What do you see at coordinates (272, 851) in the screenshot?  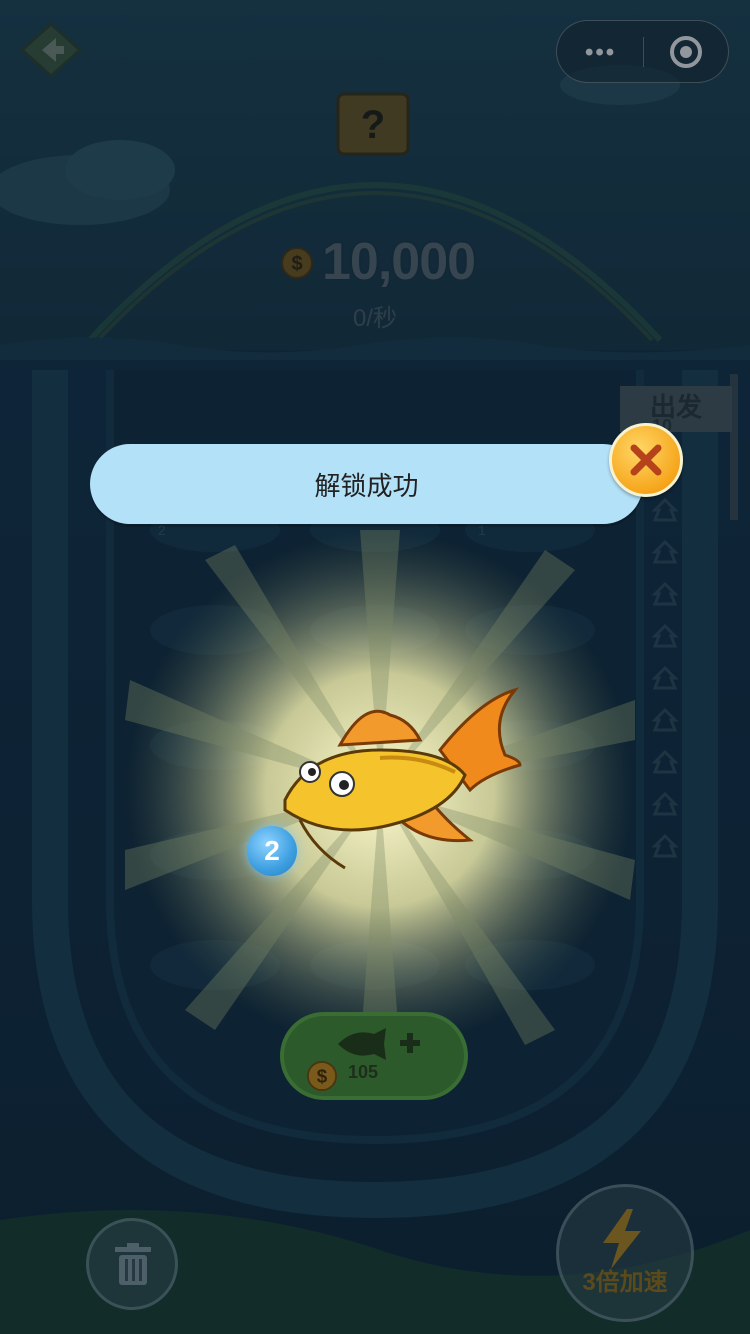 I see `fish-level-badge: 2` at bounding box center [272, 851].